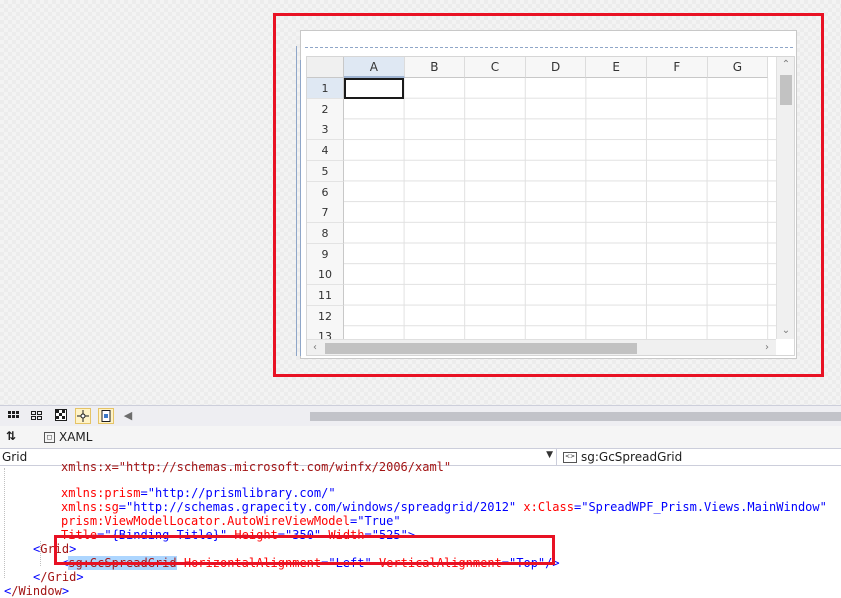 The width and height of the screenshot is (841, 598). Describe the element at coordinates (205, 521) in the screenshot. I see `xaml-attribute: prism:ViewModelLocator.AutoWireViewModel` at that location.